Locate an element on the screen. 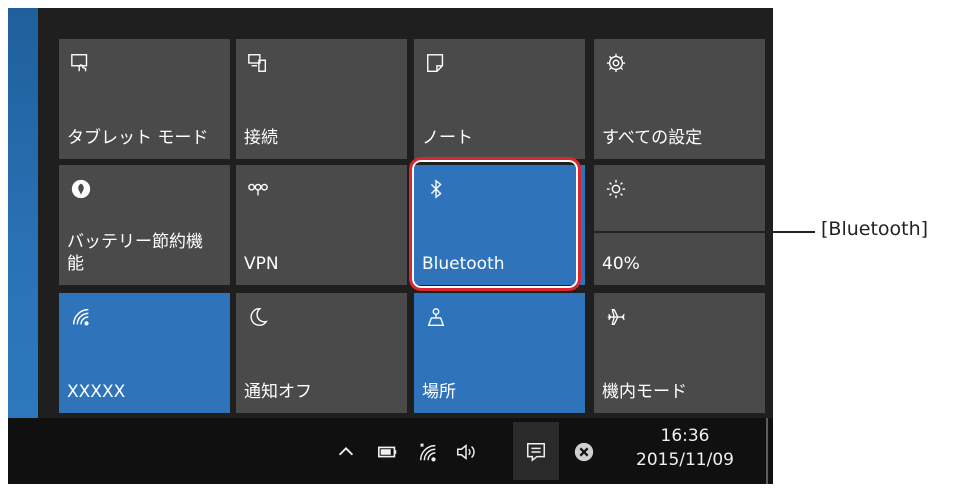 The height and width of the screenshot is (493, 954). tile-label: 機内モード is located at coordinates (644, 392).